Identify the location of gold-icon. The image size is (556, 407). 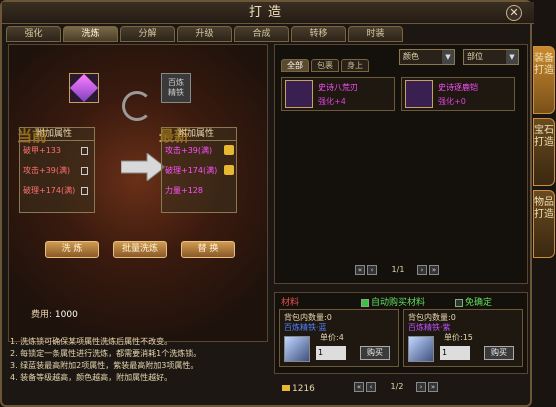
(286, 388).